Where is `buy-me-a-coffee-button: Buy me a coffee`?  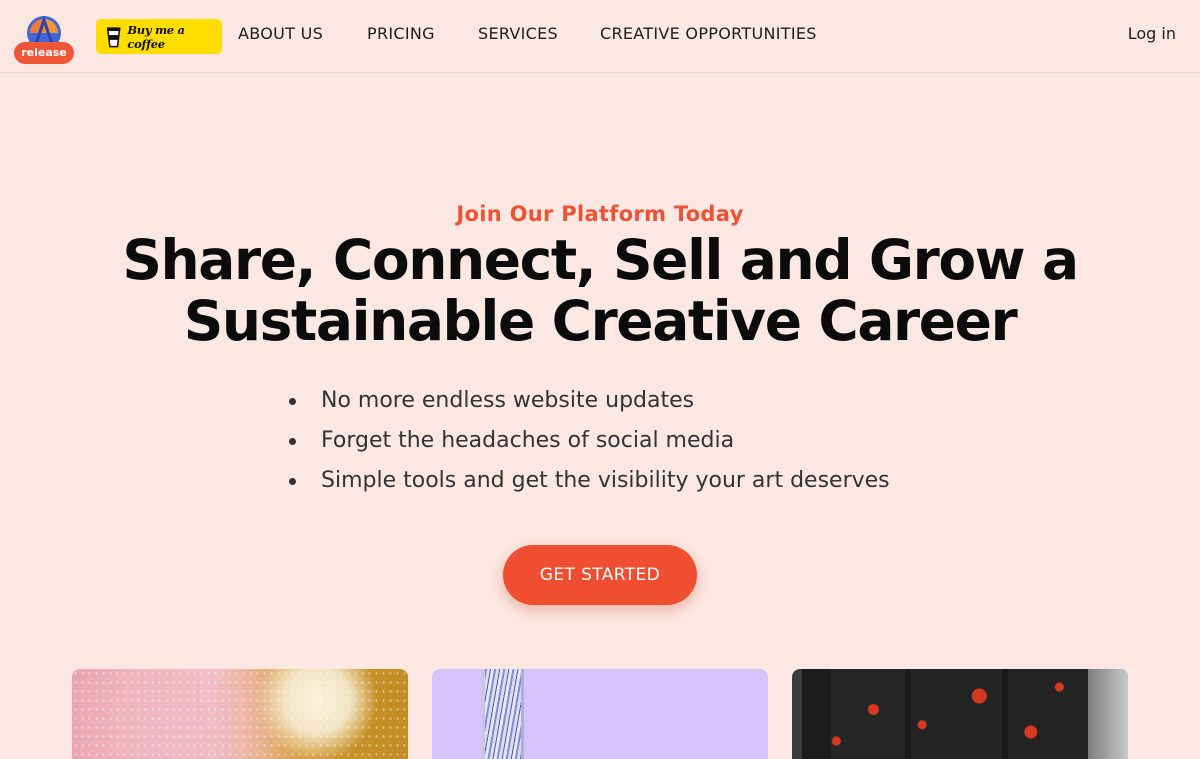 buy-me-a-coffee-button: Buy me a coffee is located at coordinates (159, 36).